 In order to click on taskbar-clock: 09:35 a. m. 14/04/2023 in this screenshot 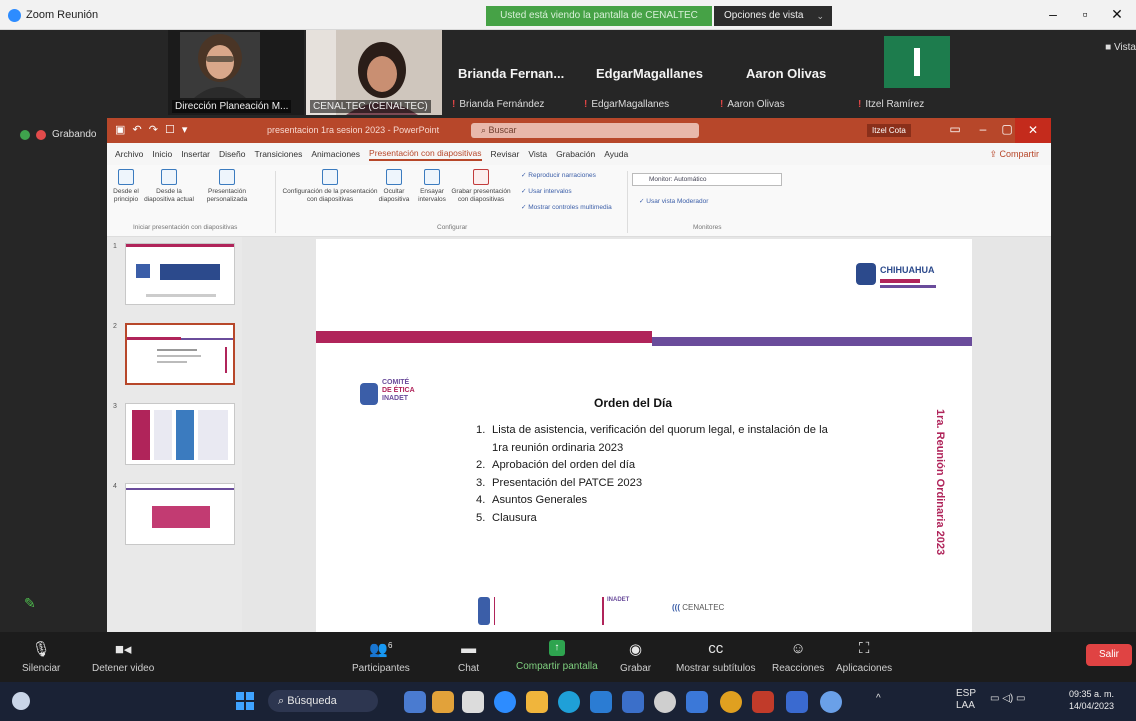, I will do `click(1091, 700)`.